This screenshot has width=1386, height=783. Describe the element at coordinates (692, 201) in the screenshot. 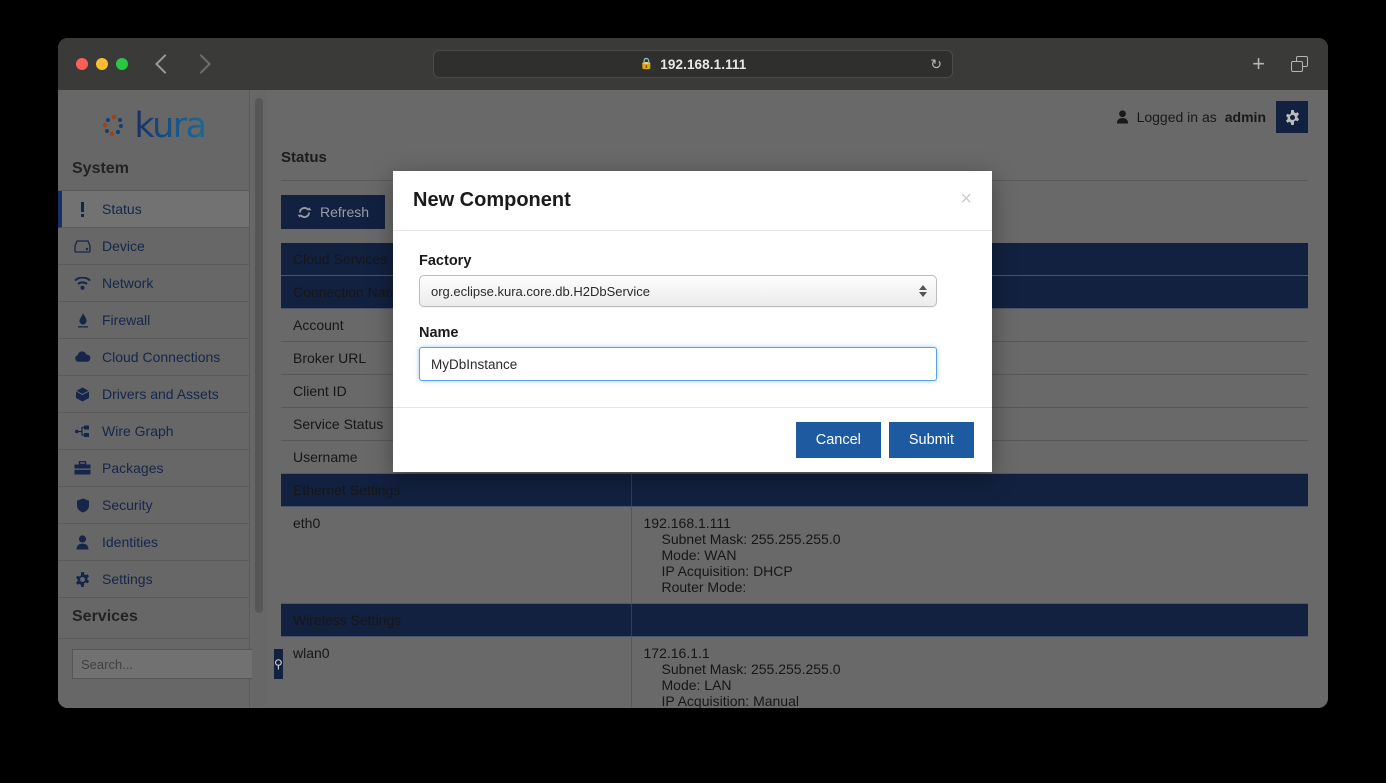

I see `modal-header: New Component ×` at that location.